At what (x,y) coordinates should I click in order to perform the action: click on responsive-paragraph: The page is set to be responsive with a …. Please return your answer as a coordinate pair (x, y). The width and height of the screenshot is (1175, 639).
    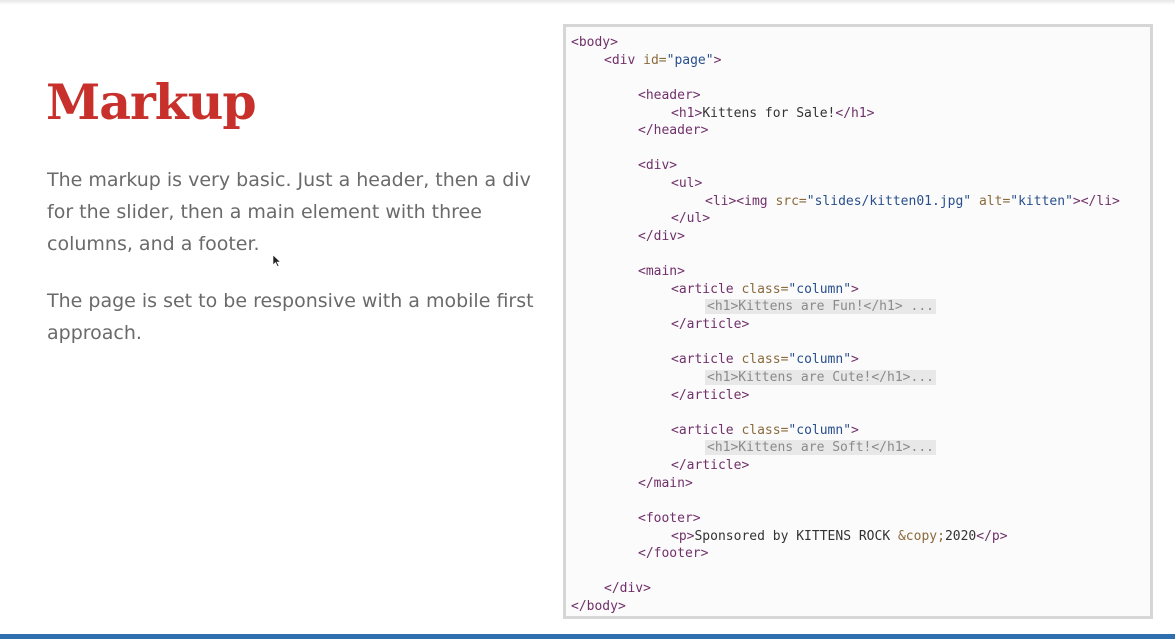
    Looking at the image, I should click on (290, 317).